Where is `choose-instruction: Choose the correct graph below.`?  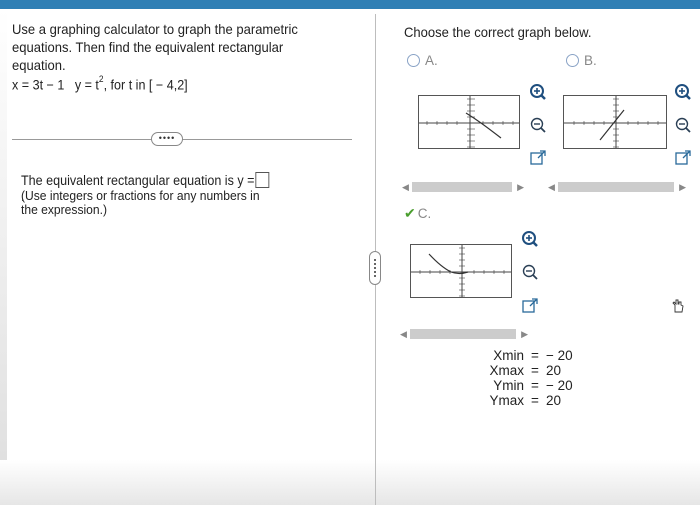 choose-instruction: Choose the correct graph below. is located at coordinates (498, 32).